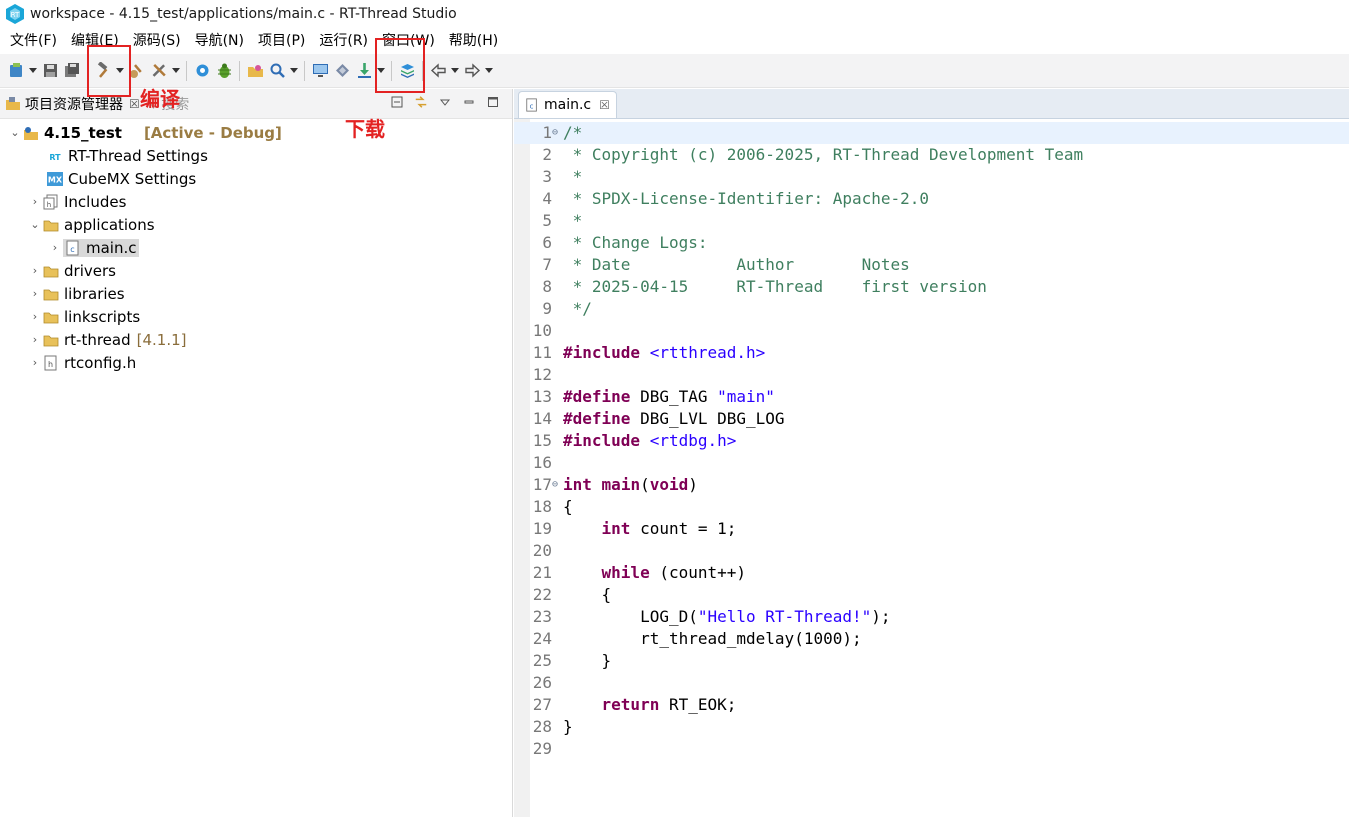  I want to click on back-dropdown, so click(455, 71).